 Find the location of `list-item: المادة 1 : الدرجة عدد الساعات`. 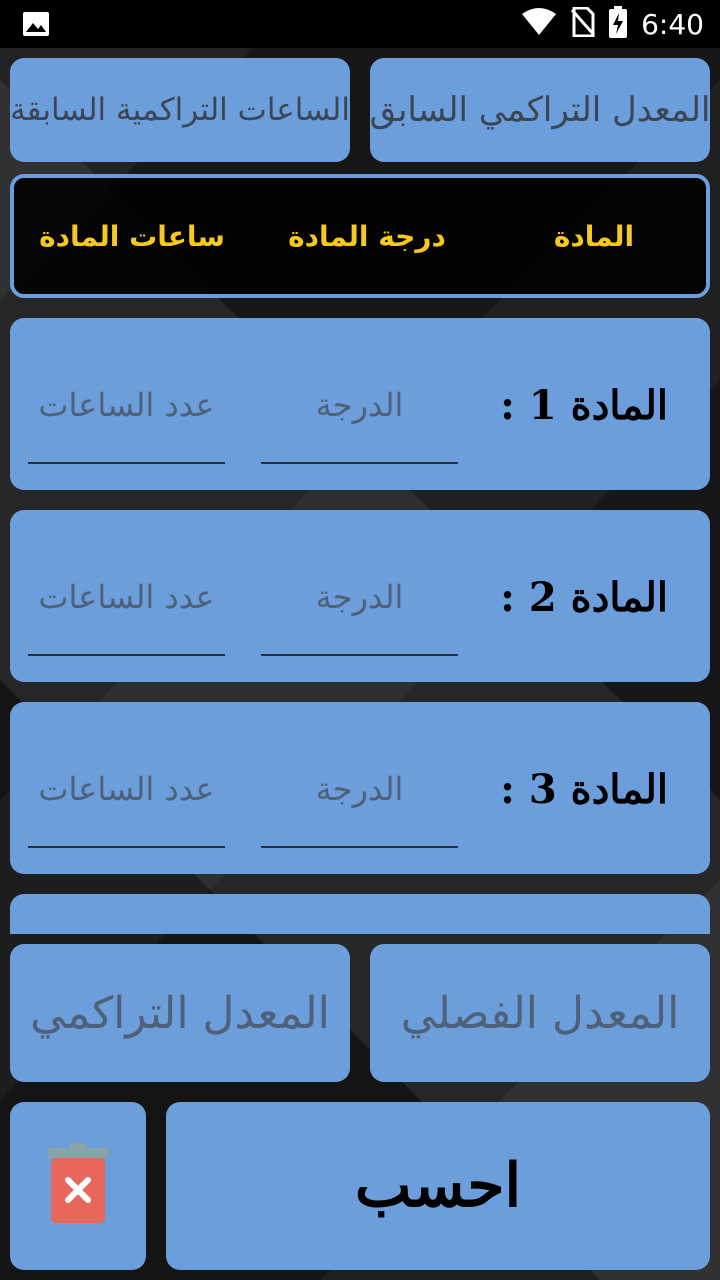

list-item: المادة 1 : الدرجة عدد الساعات is located at coordinates (360, 404).